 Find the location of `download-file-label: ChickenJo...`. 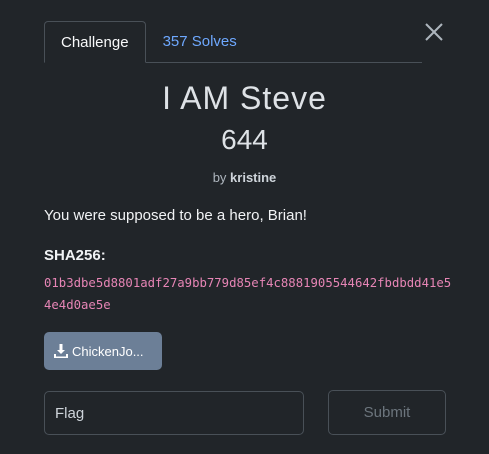

download-file-label: ChickenJo... is located at coordinates (108, 351).